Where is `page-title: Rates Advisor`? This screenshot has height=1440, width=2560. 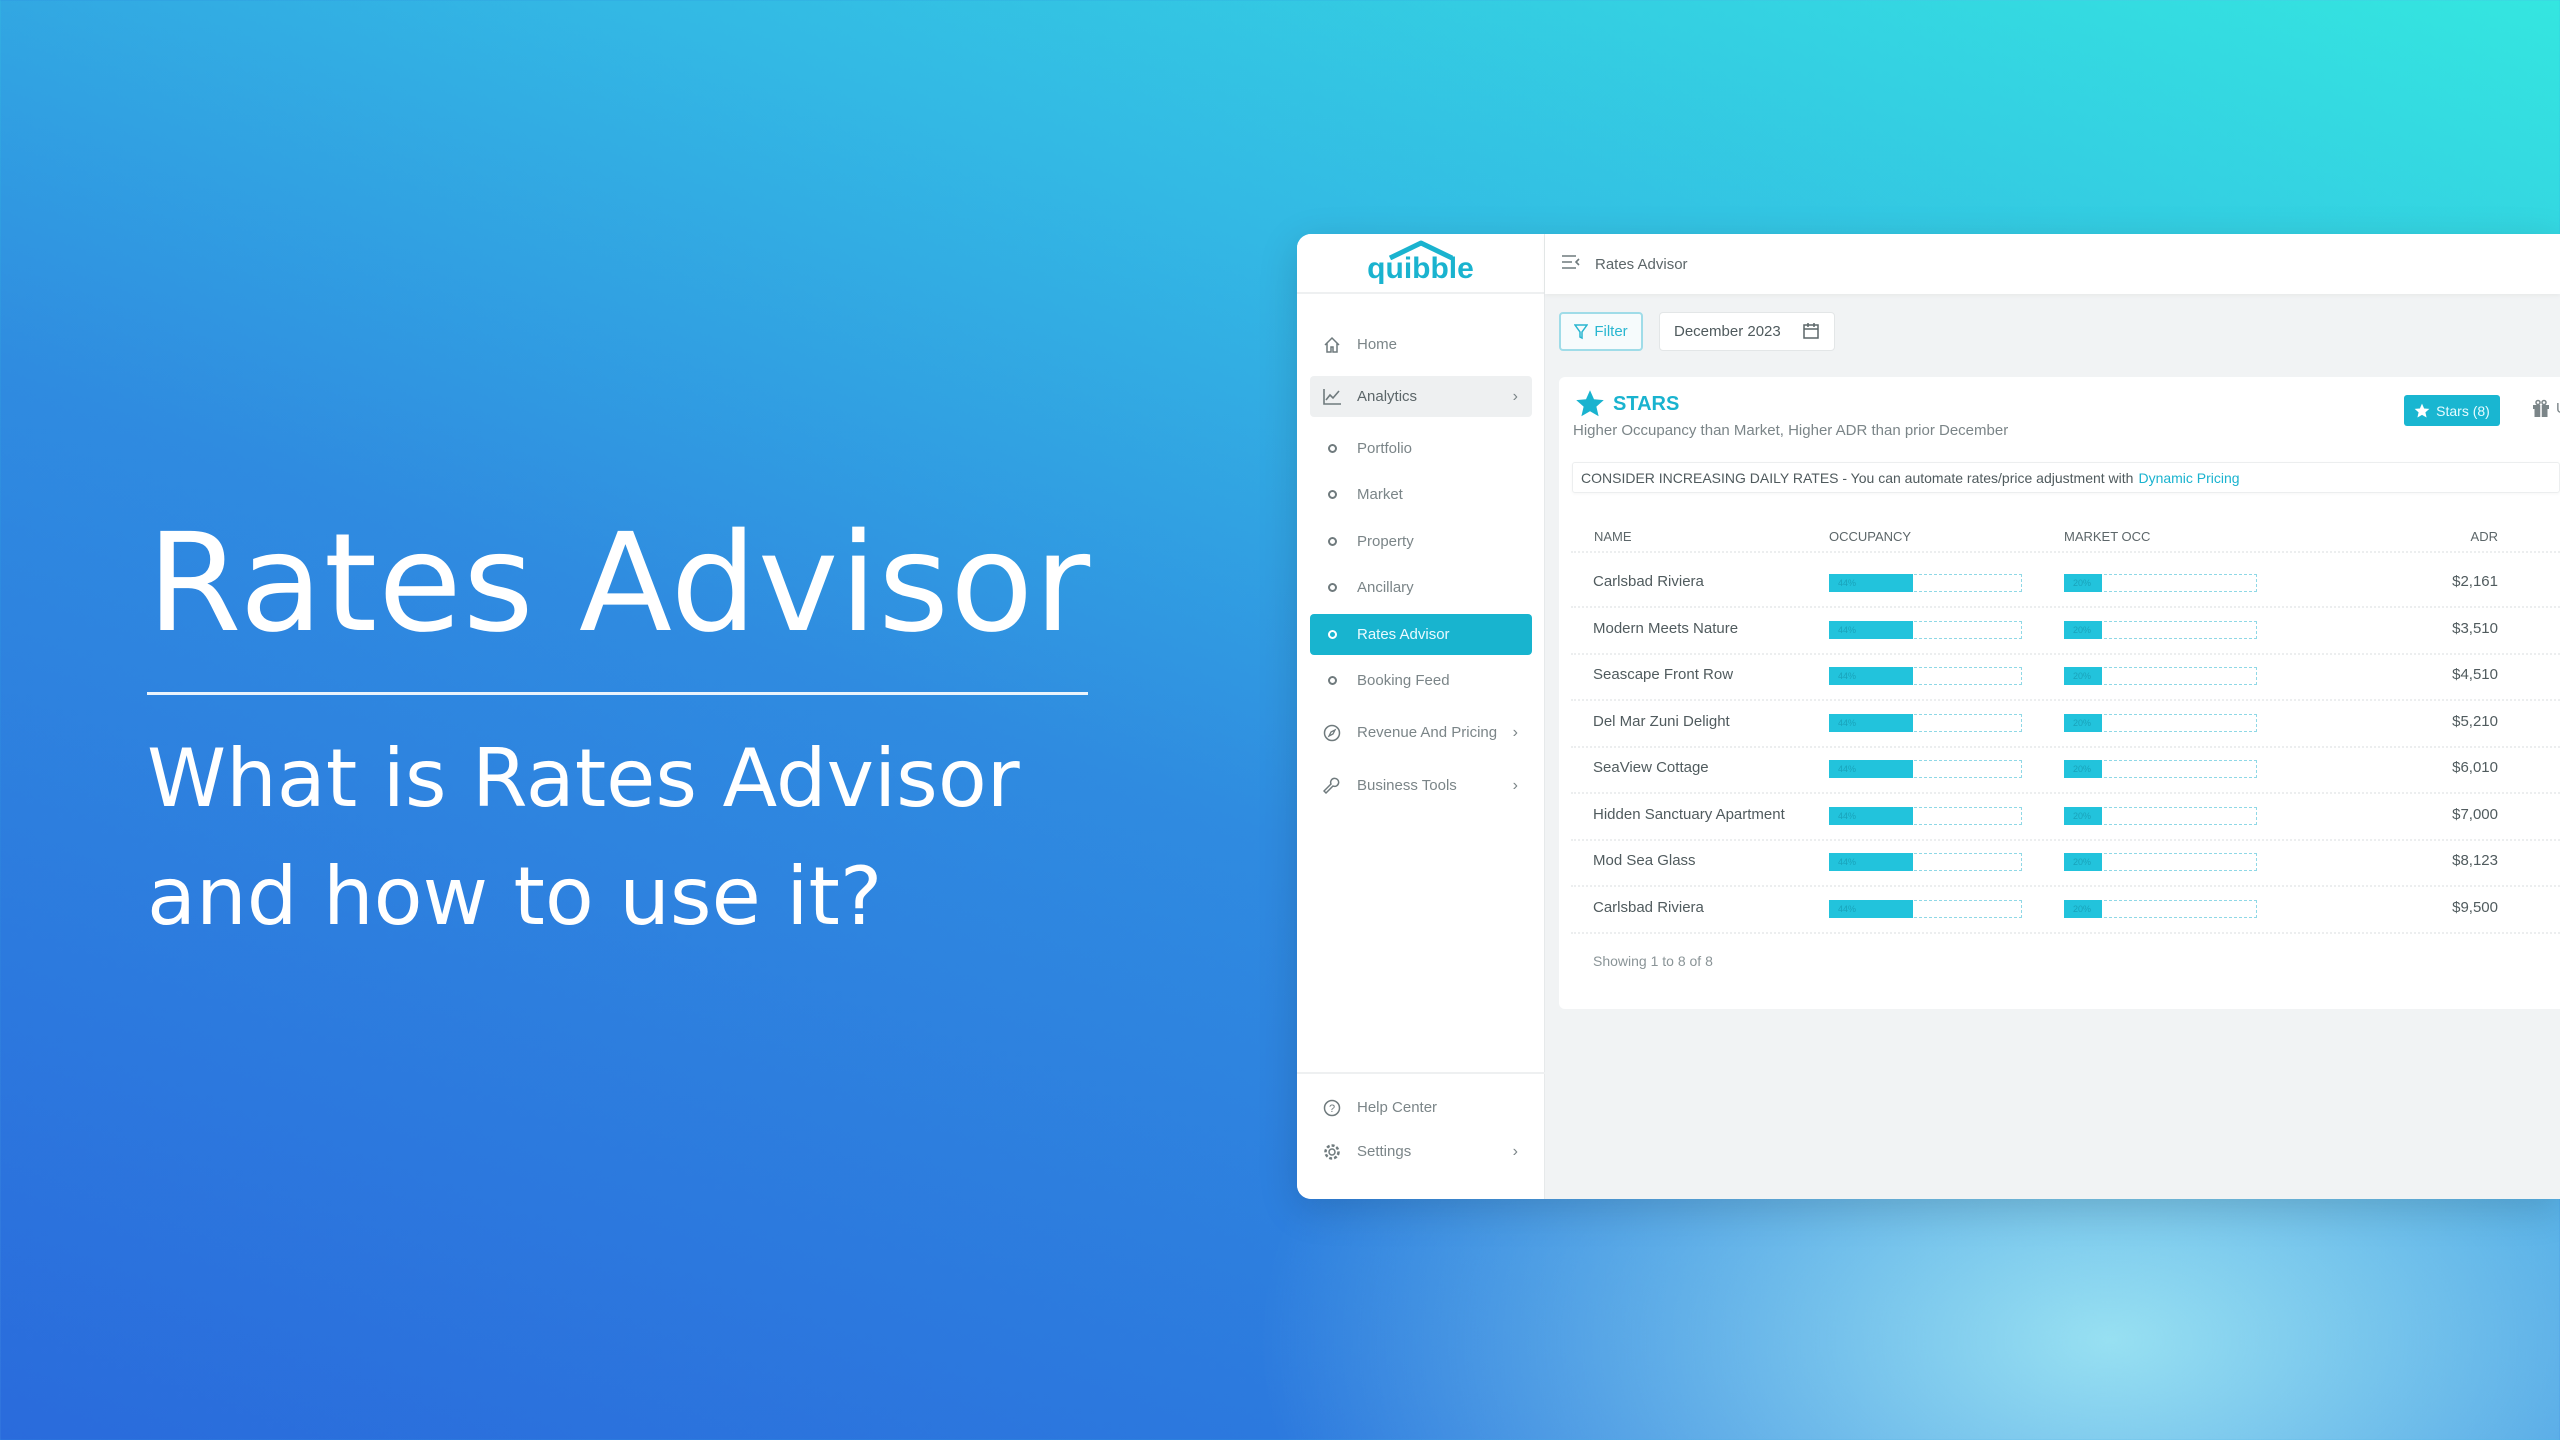
page-title: Rates Advisor is located at coordinates (1641, 264).